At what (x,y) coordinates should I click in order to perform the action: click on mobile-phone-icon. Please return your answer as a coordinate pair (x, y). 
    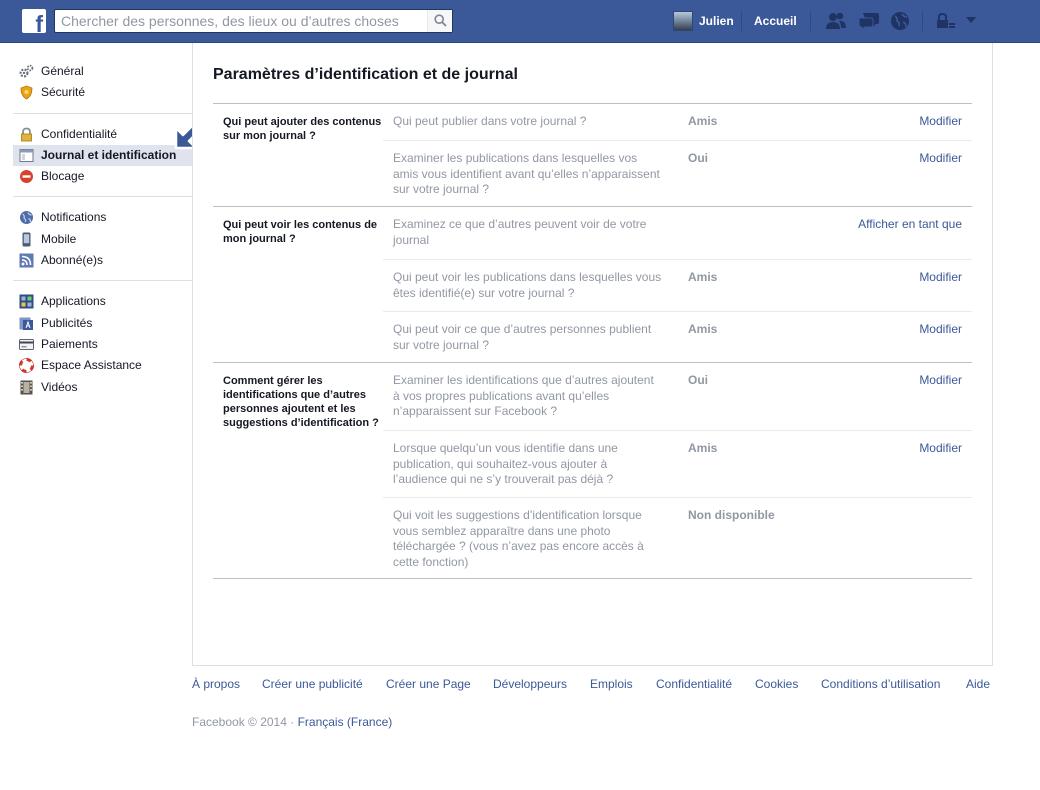
    Looking at the image, I should click on (26, 239).